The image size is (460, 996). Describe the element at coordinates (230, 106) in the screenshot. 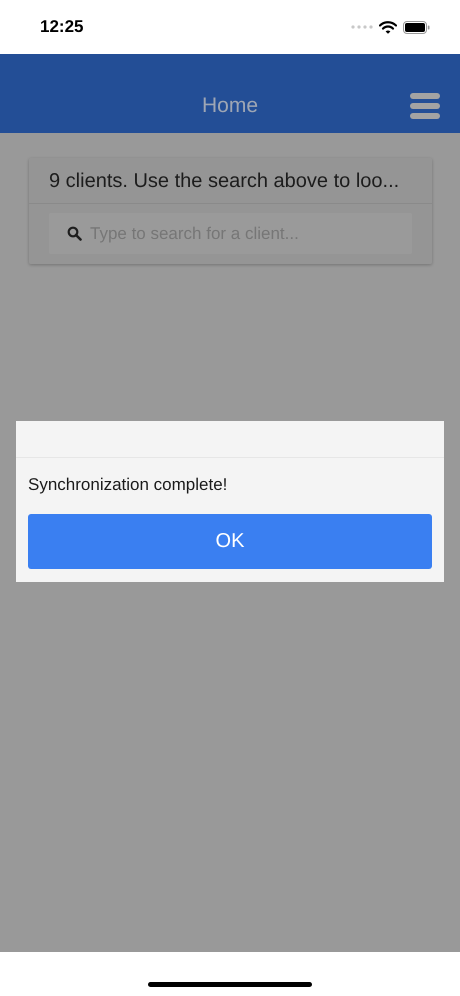

I see `header-title: Home` at that location.